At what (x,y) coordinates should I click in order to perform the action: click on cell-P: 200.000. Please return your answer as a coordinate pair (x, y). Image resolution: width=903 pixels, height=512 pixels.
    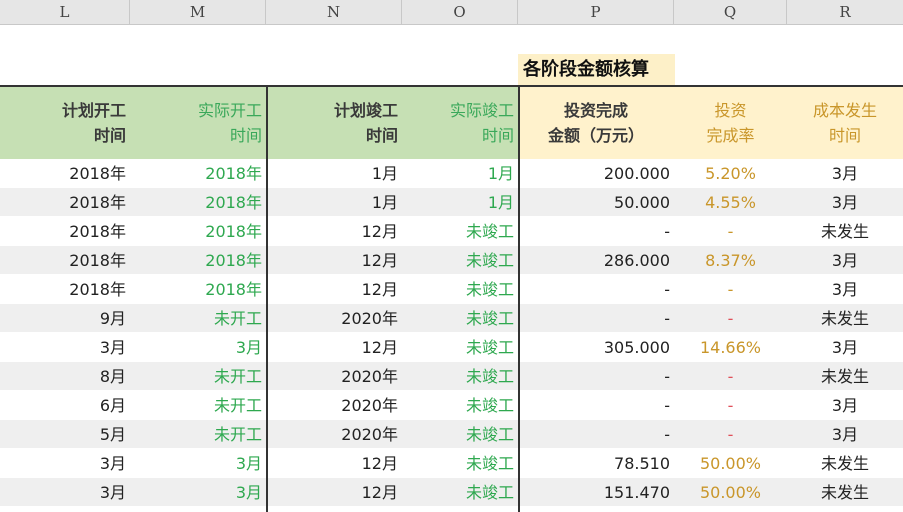
    Looking at the image, I should click on (596, 173).